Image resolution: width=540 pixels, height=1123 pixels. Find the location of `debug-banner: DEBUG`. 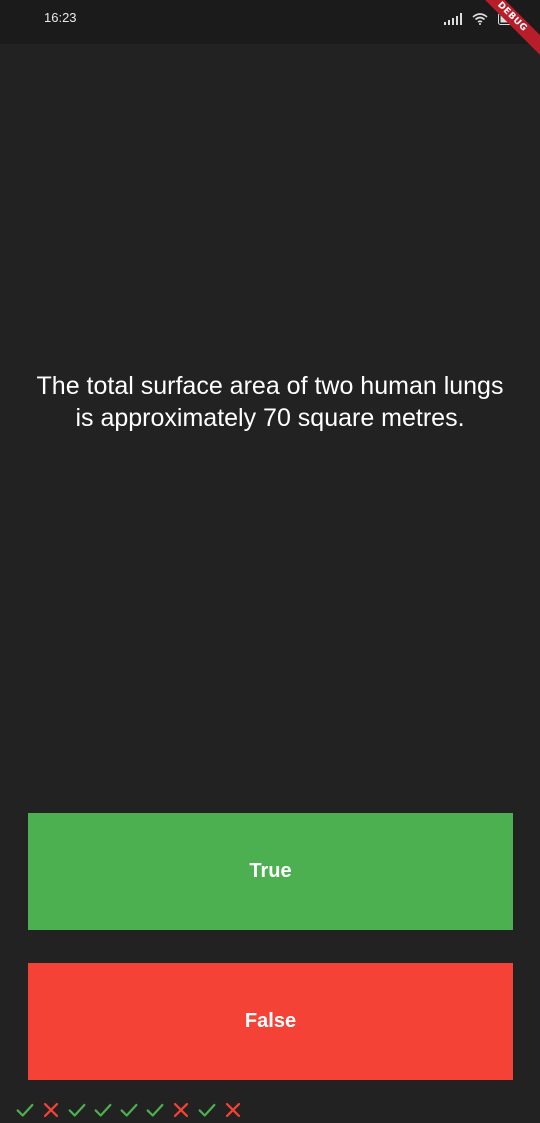

debug-banner: DEBUG is located at coordinates (505, 29).